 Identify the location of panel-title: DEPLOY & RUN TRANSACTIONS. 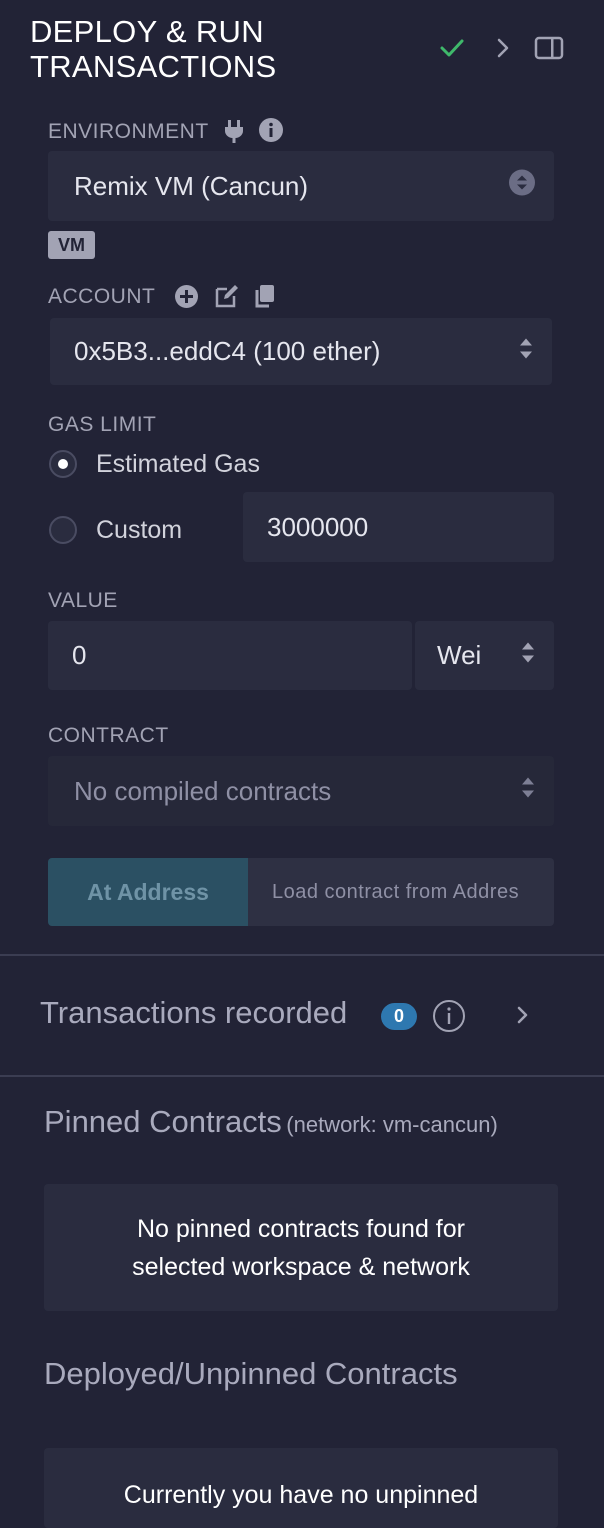
(153, 49).